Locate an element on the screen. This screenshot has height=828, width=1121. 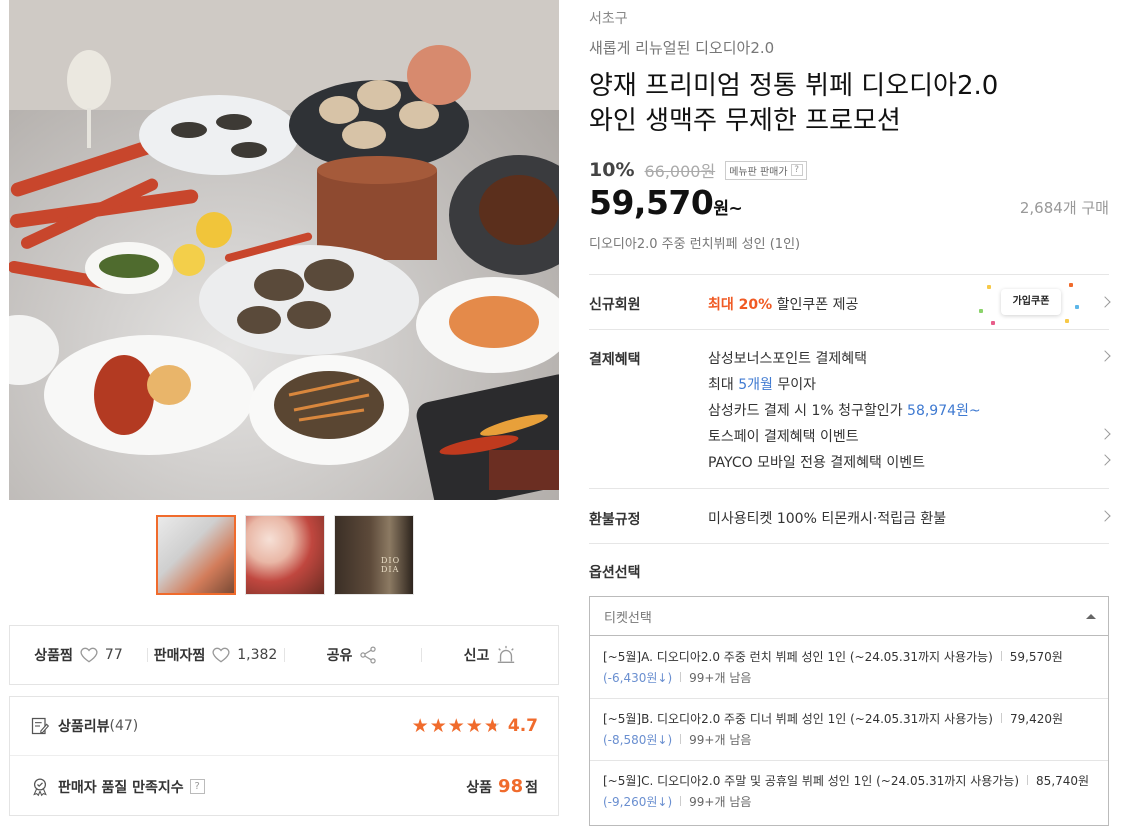
report-label: 신고 is located at coordinates (476, 656).